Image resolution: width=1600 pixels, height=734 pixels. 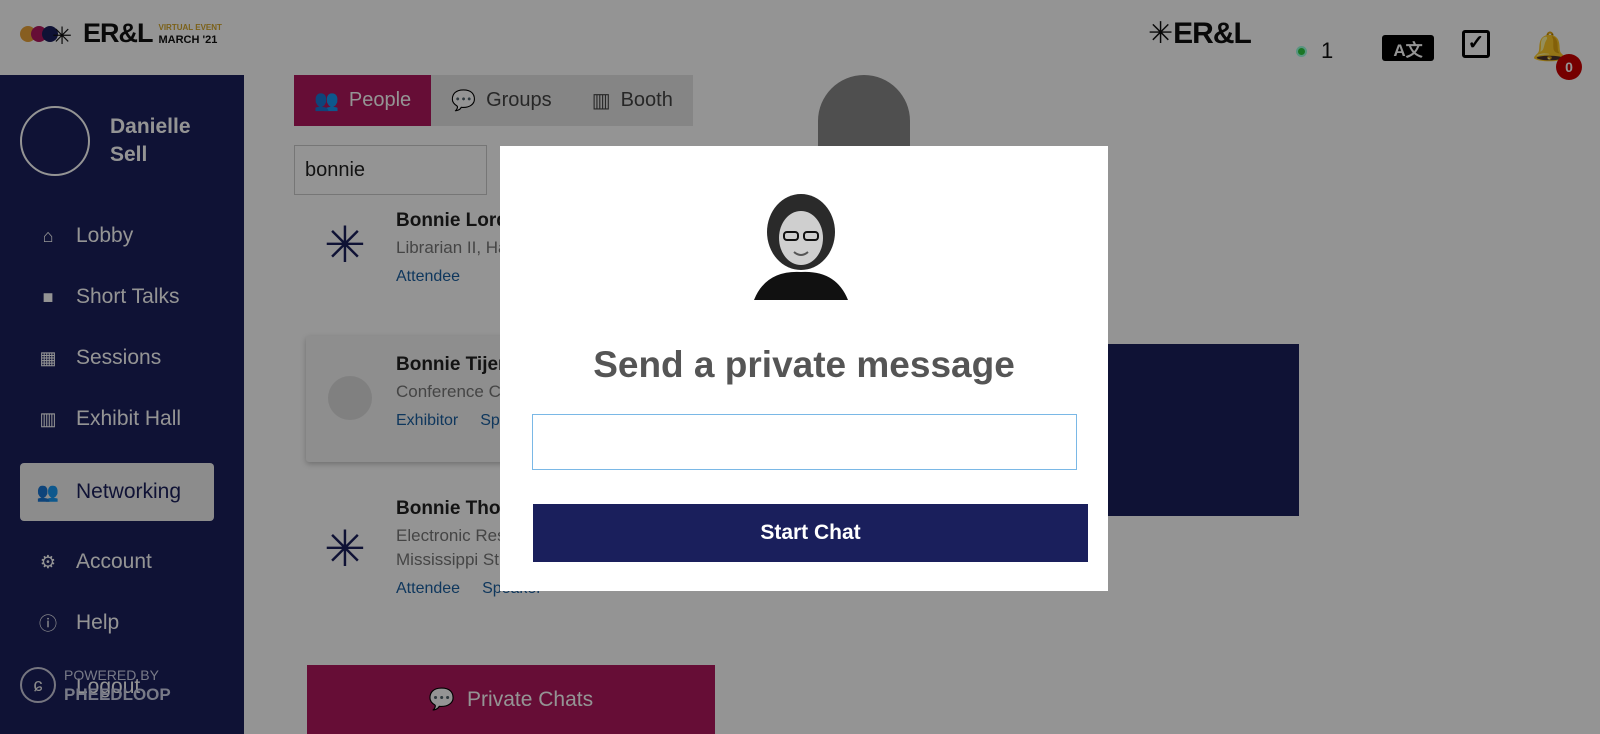 What do you see at coordinates (804, 364) in the screenshot?
I see `modal-title: Send a private message` at bounding box center [804, 364].